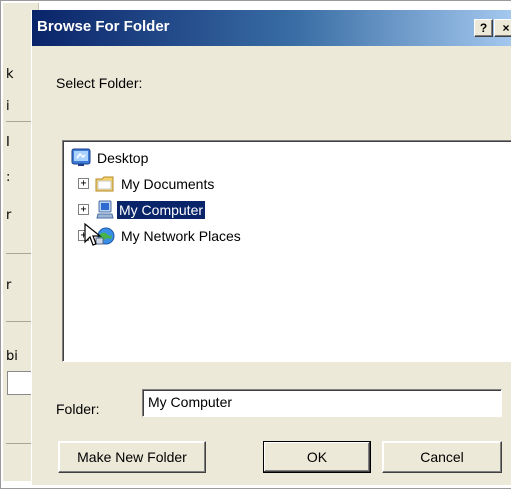 The width and height of the screenshot is (513, 489). Describe the element at coordinates (181, 236) in the screenshot. I see `tree-item-label: My Network Places` at that location.